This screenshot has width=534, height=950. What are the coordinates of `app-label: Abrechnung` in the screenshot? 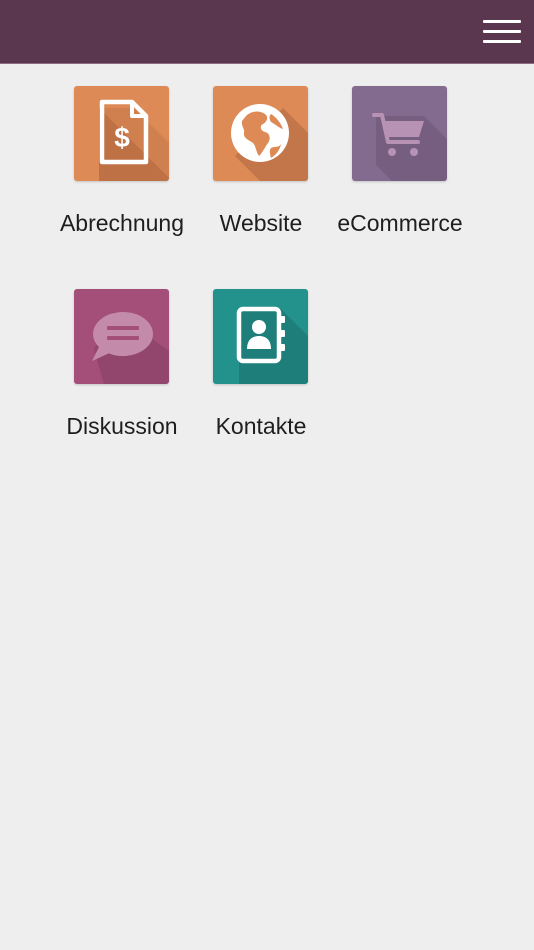 It's located at (122, 223).